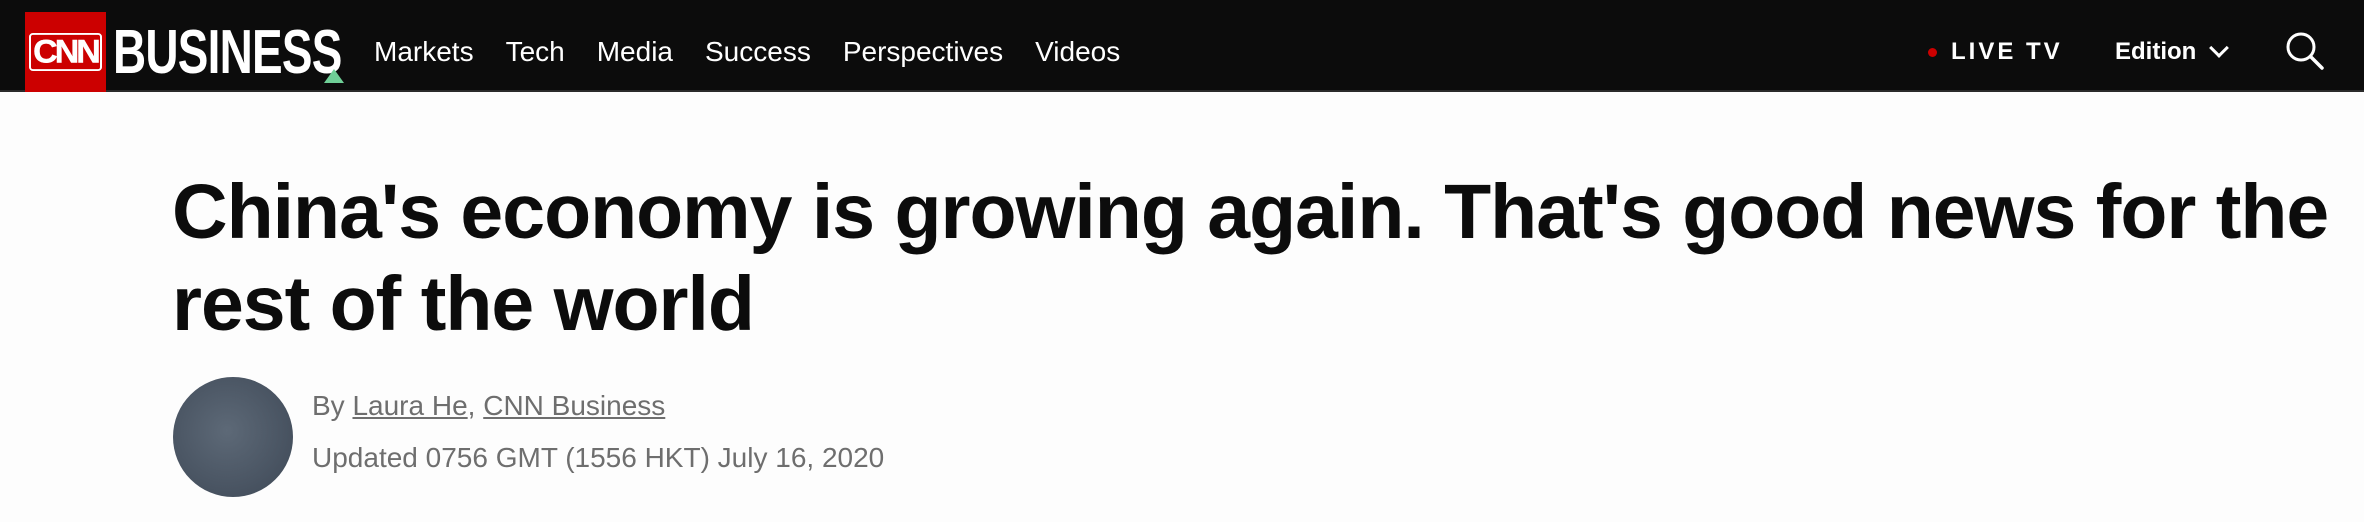 Image resolution: width=2364 pixels, height=522 pixels. What do you see at coordinates (227, 52) in the screenshot?
I see `business-logo-text: BUSINESS` at bounding box center [227, 52].